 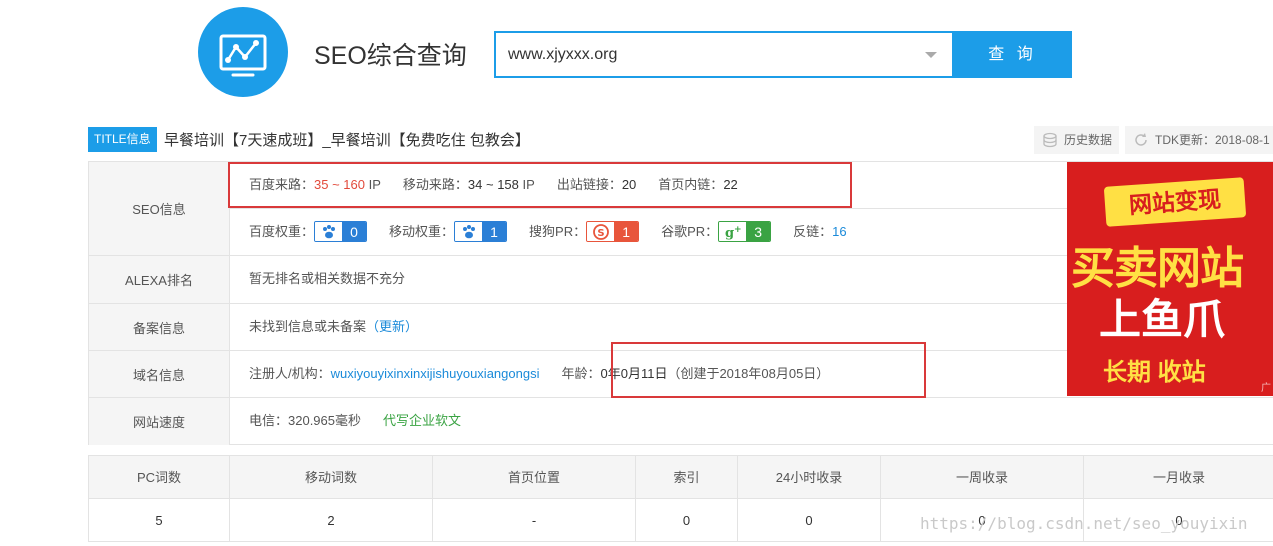 What do you see at coordinates (687, 477) in the screenshot?
I see `stats-header: 索引` at bounding box center [687, 477].